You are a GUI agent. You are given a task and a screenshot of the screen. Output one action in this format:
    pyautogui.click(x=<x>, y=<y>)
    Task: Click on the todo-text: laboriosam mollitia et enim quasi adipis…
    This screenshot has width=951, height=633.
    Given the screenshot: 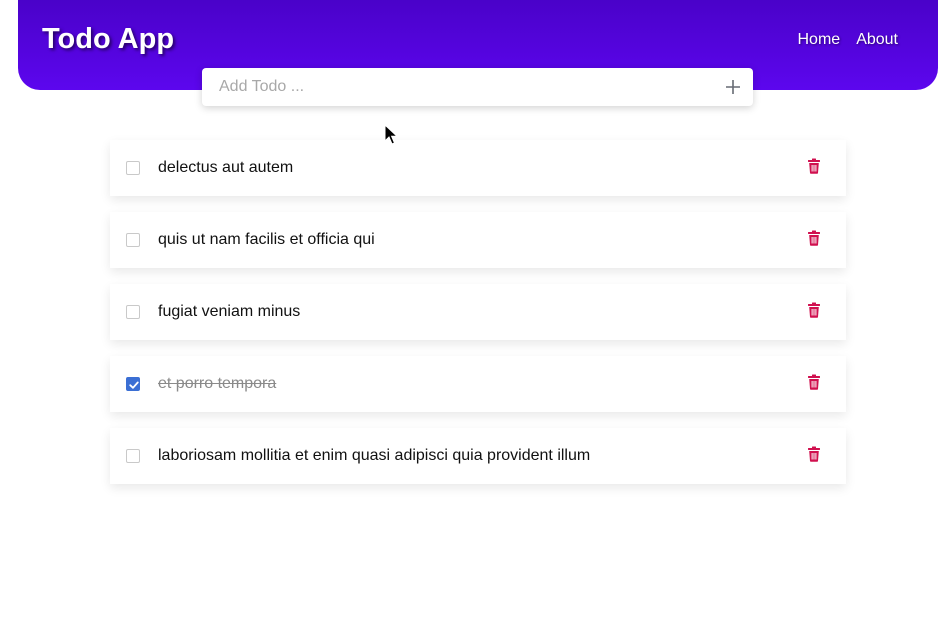 What is the action you would take?
    pyautogui.click(x=374, y=455)
    